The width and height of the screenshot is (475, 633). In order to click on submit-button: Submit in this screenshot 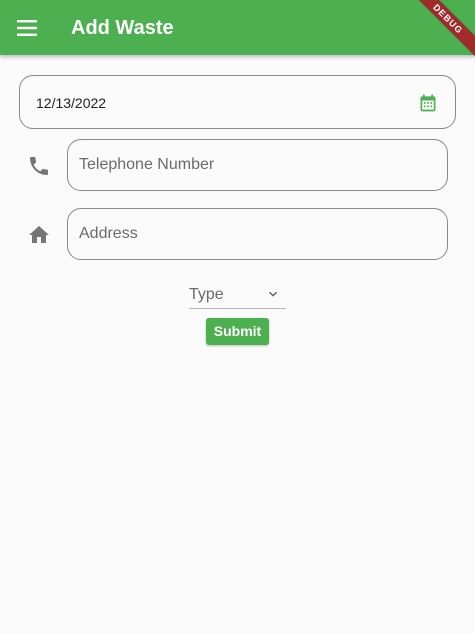, I will do `click(237, 331)`.